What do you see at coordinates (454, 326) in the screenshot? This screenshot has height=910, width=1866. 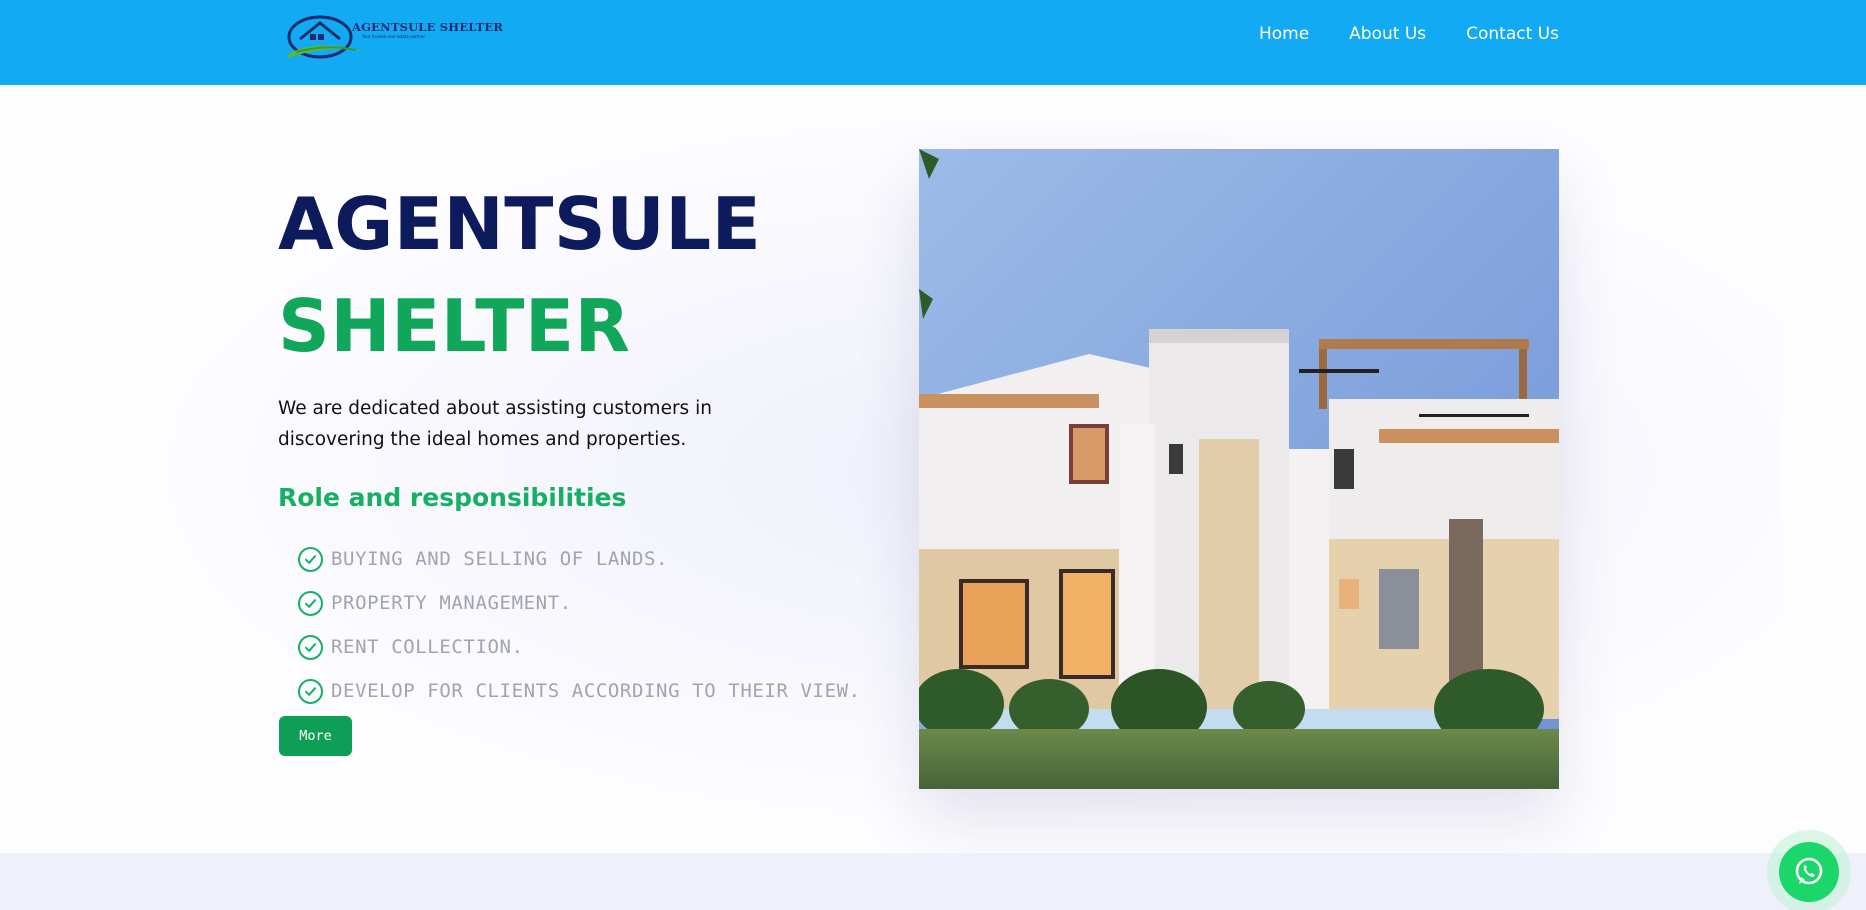 I see `hero-title-line2: SHELTER` at bounding box center [454, 326].